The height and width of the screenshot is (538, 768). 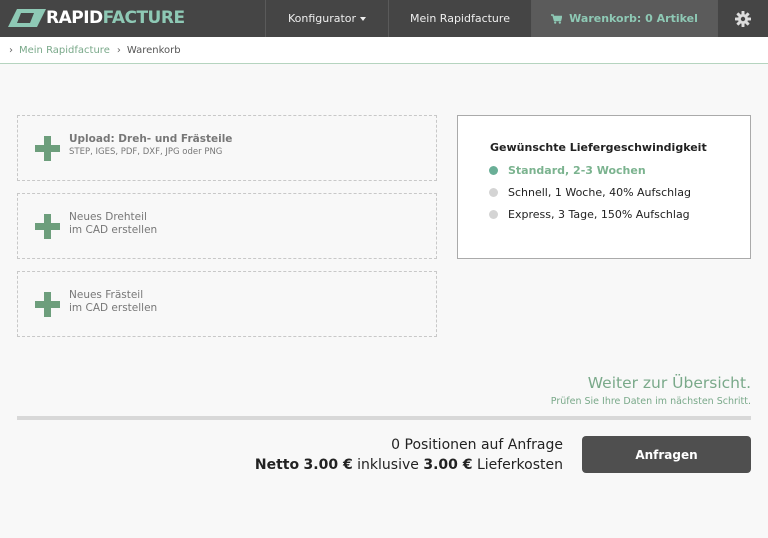 I want to click on cart-icon, so click(x=557, y=18).